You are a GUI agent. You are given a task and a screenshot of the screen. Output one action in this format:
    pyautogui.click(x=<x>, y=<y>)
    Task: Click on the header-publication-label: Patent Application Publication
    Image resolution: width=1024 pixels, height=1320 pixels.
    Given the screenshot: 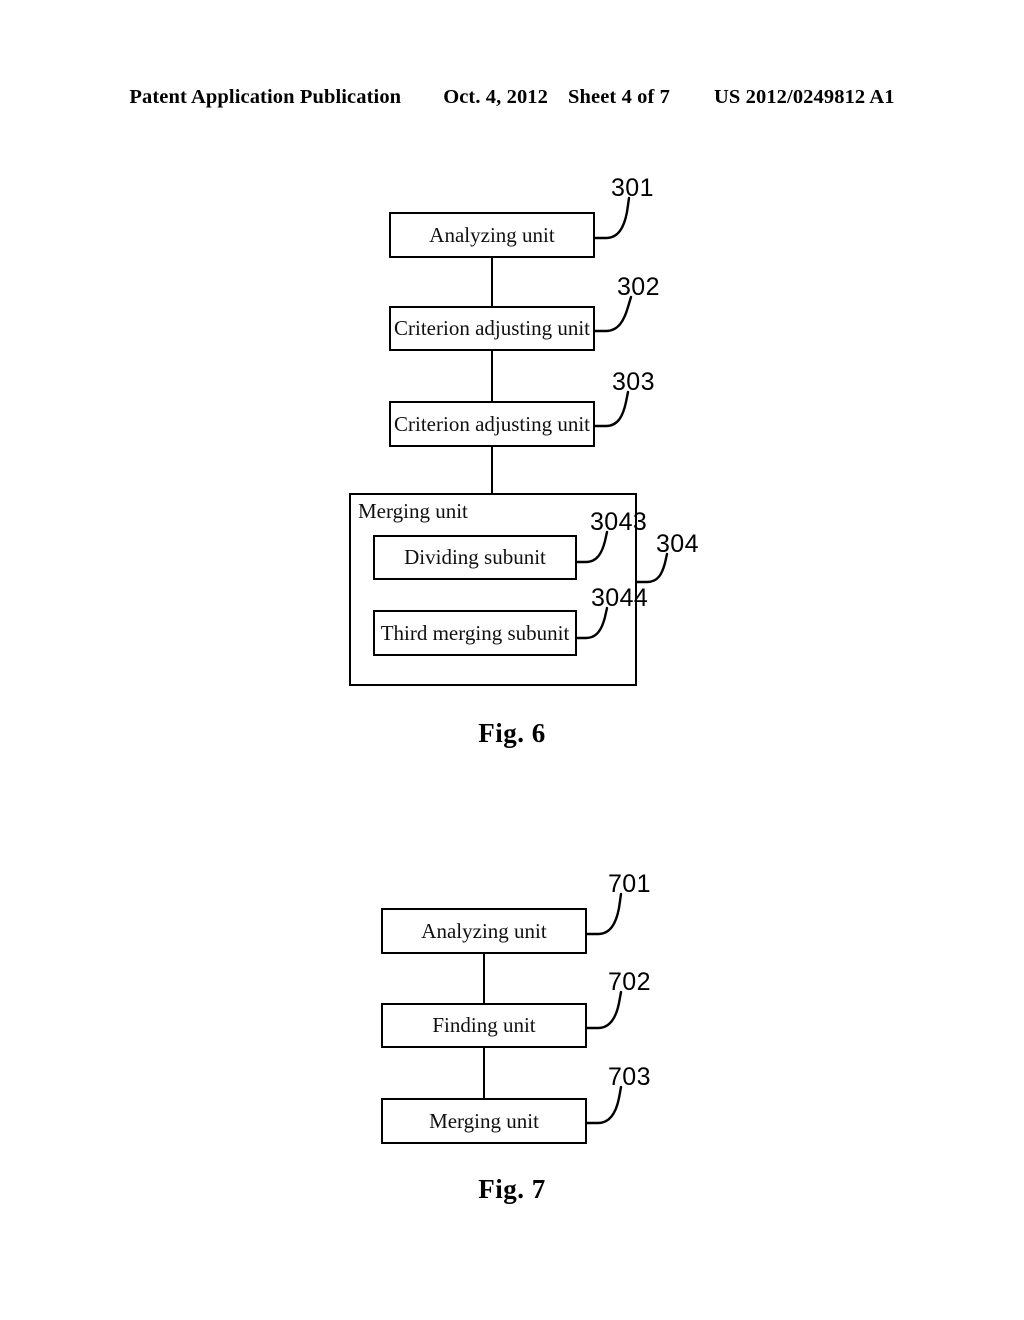 What is the action you would take?
    pyautogui.click(x=265, y=97)
    